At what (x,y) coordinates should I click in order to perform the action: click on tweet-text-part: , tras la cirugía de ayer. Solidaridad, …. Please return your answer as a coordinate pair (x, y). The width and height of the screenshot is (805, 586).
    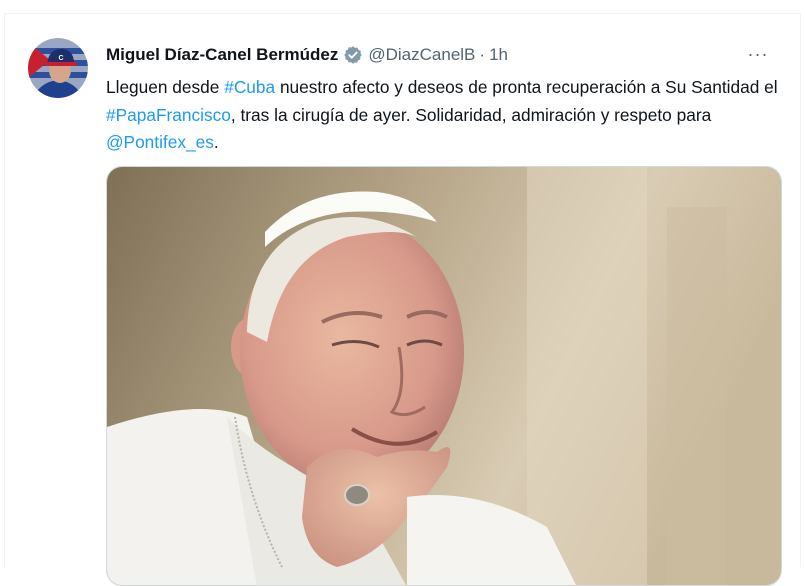
    Looking at the image, I should click on (471, 114).